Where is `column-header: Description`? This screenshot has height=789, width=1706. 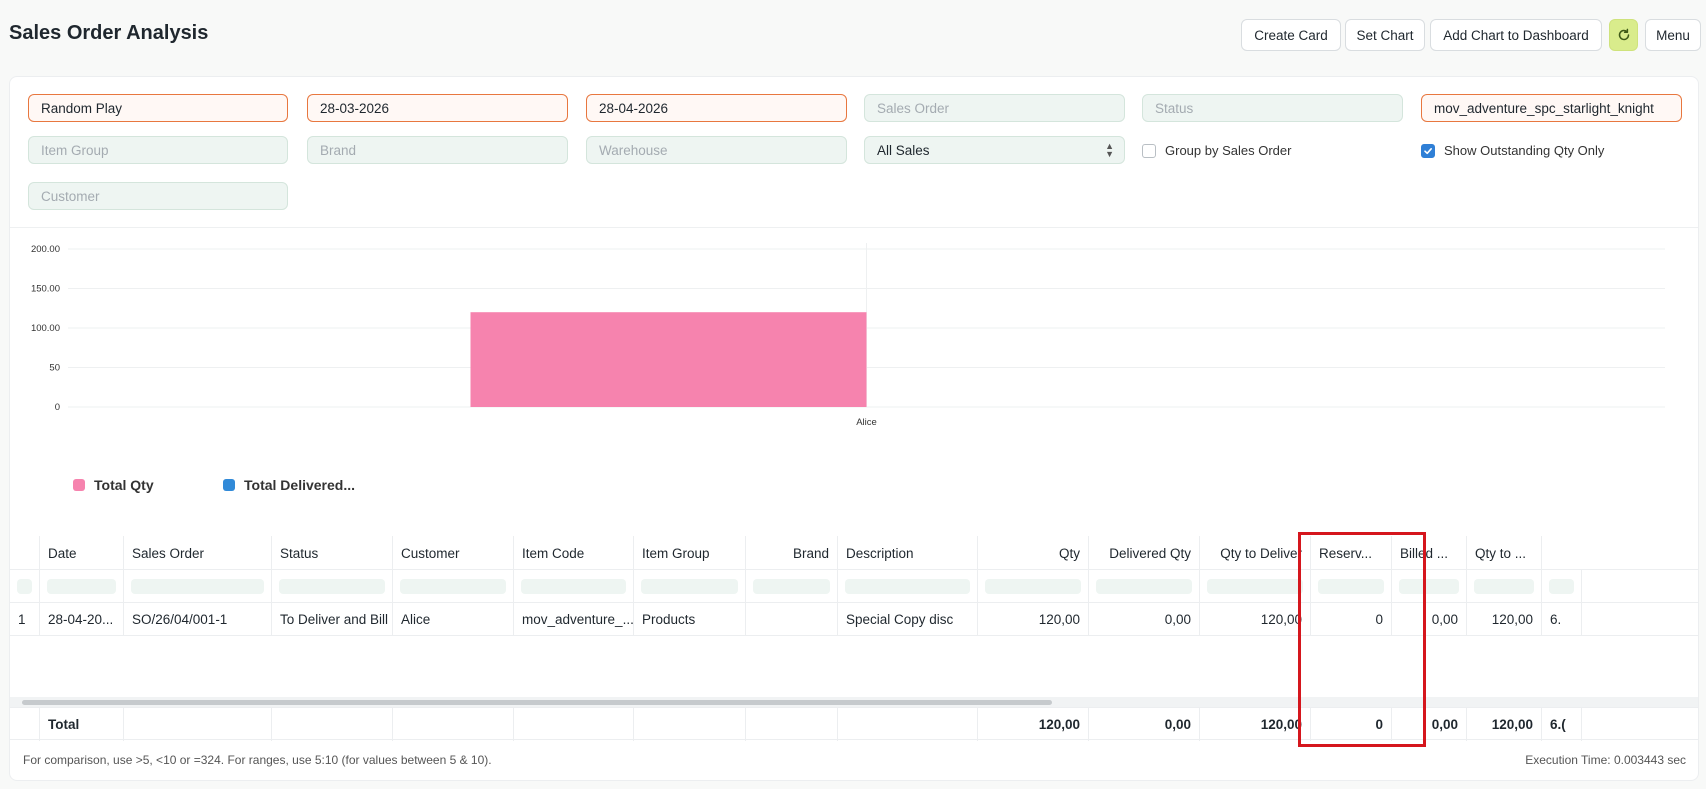 column-header: Description is located at coordinates (908, 553).